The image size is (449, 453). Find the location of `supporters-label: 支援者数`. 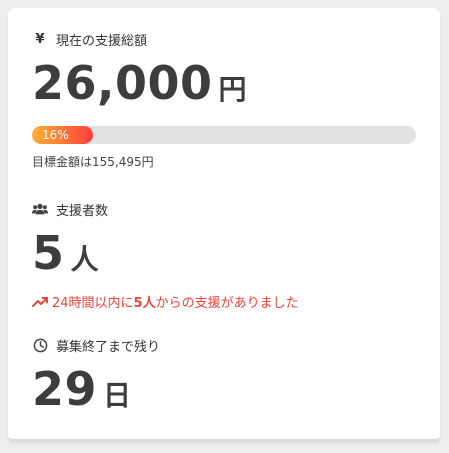

supporters-label: 支援者数 is located at coordinates (82, 211).